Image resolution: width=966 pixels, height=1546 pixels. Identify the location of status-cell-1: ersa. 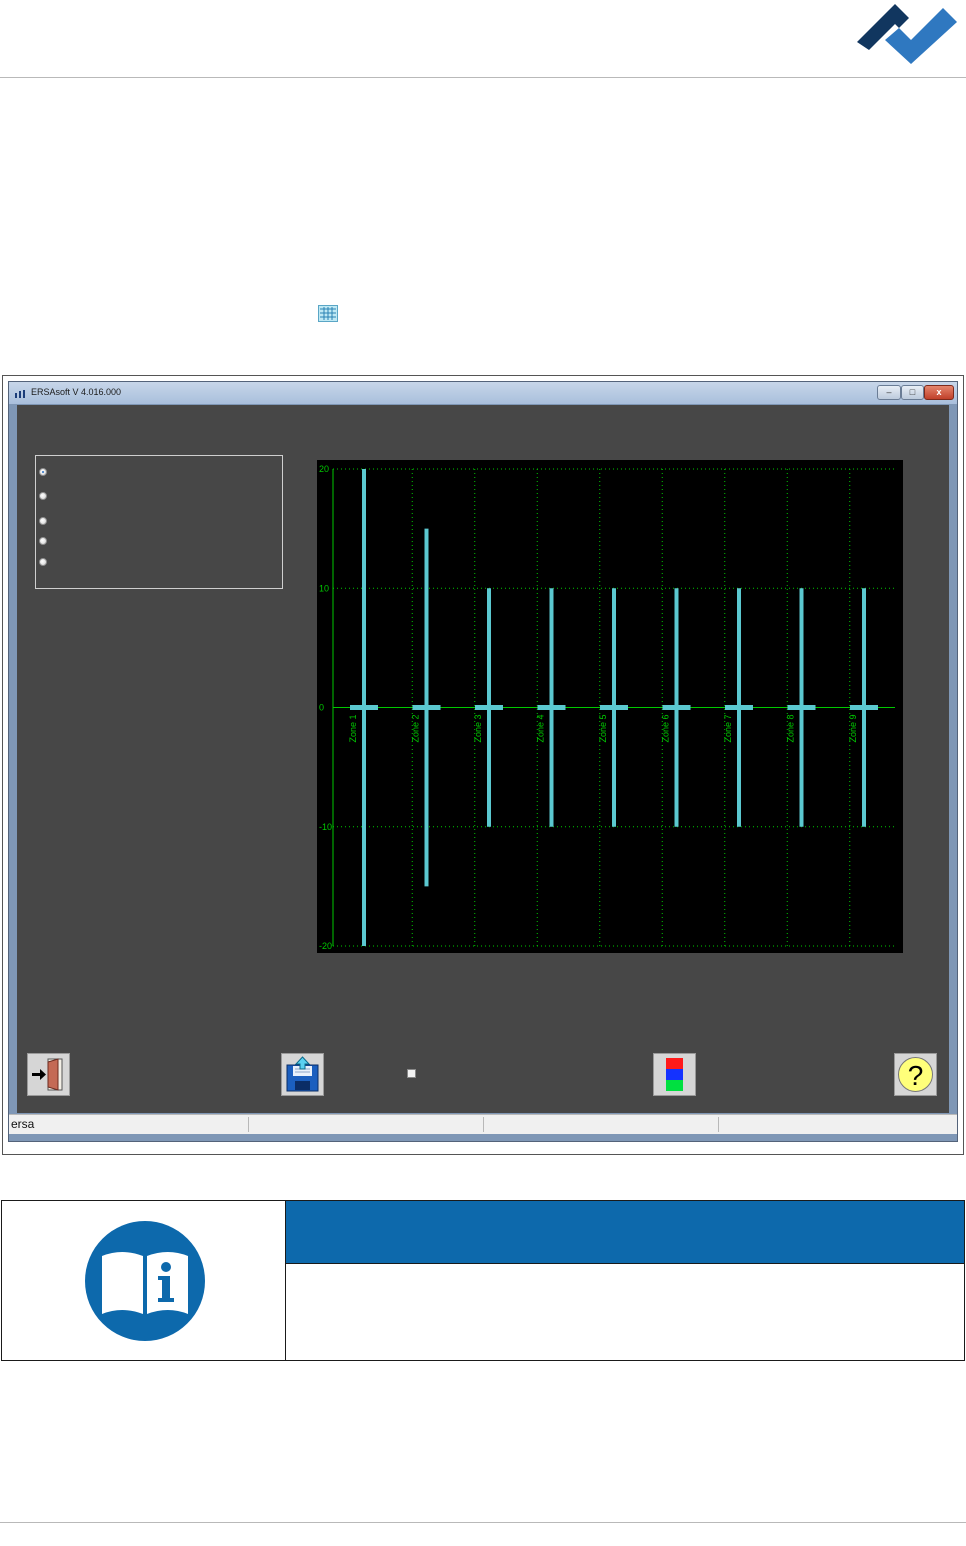
(129, 1124).